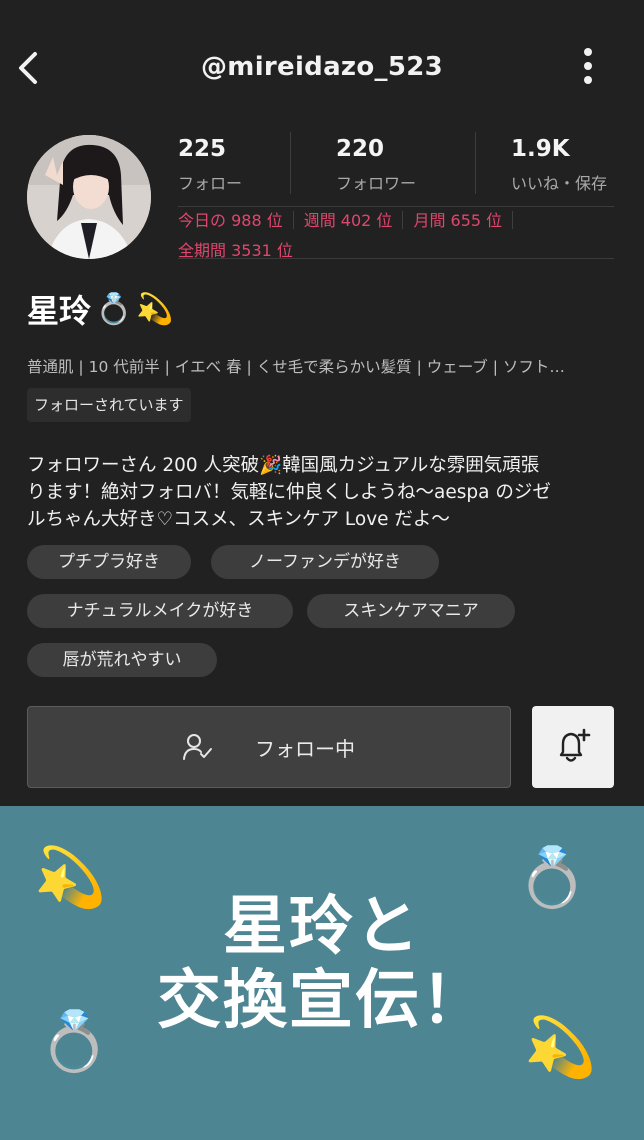 Image resolution: width=644 pixels, height=1140 pixels. I want to click on tag-chip: プチプラ好き, so click(109, 562).